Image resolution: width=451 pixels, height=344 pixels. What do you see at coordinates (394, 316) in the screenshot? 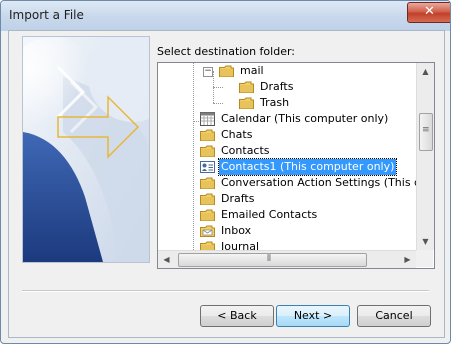
I see `cancel-button: Cancel` at bounding box center [394, 316].